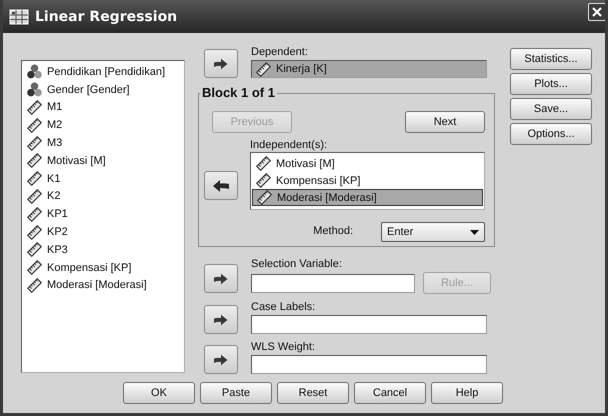  Describe the element at coordinates (159, 393) in the screenshot. I see `dialog-button: OK` at that location.